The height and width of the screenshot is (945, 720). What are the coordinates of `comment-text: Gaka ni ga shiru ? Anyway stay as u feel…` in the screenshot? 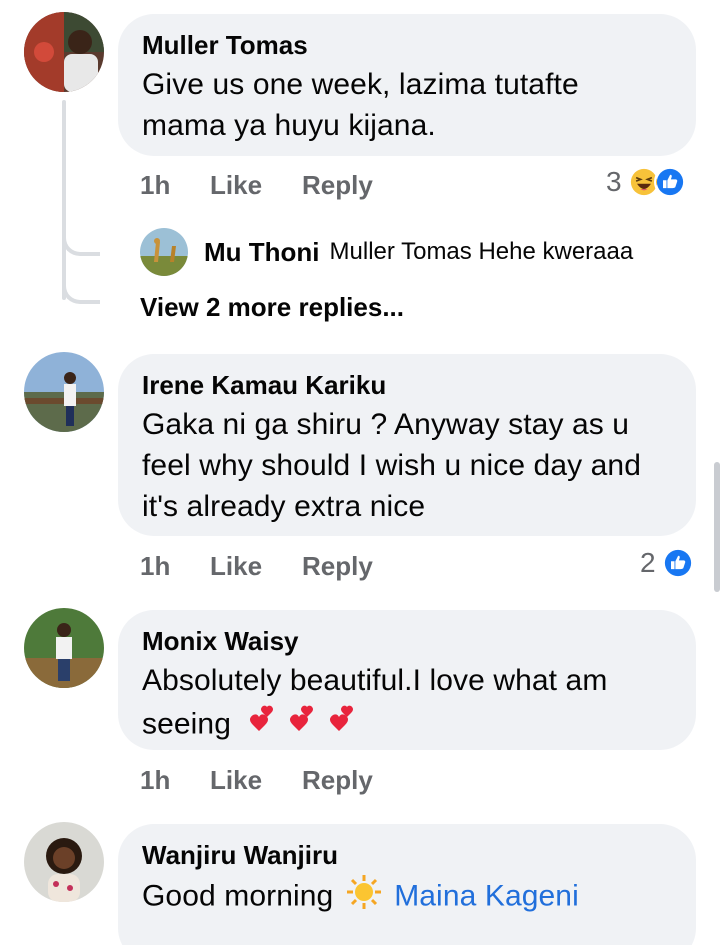 It's located at (391, 465).